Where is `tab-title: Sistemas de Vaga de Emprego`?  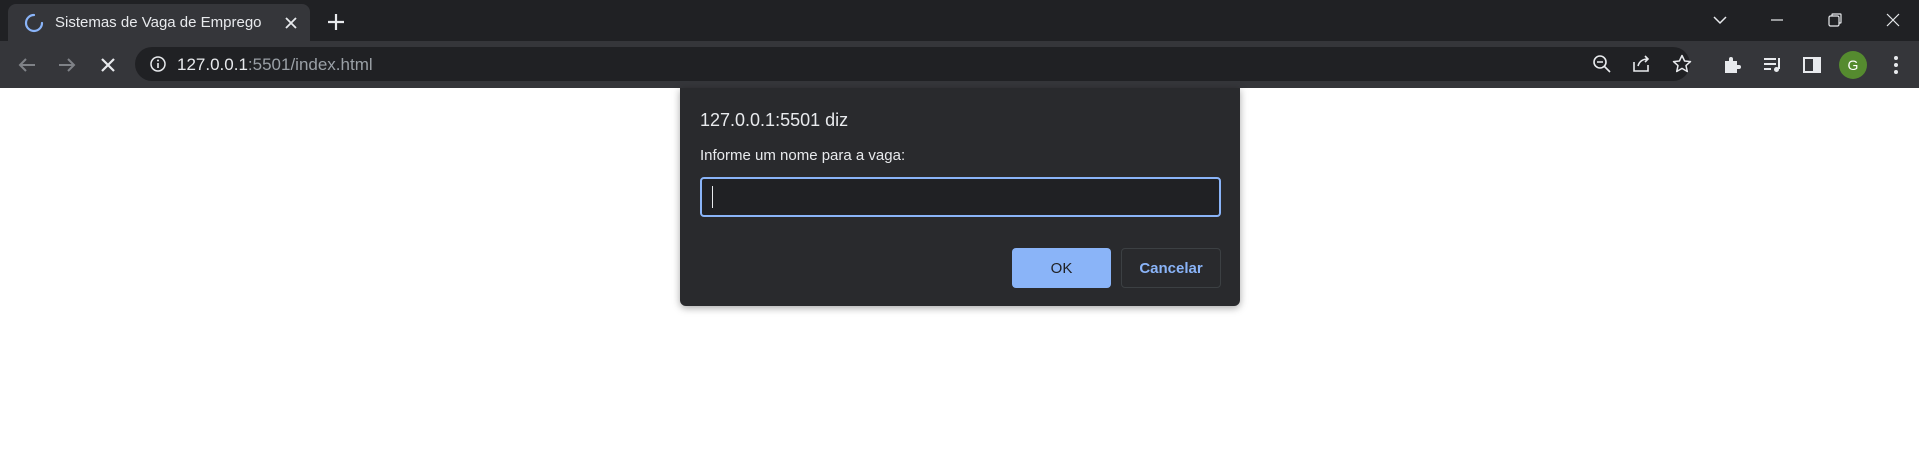 tab-title: Sistemas de Vaga de Emprego is located at coordinates (158, 22).